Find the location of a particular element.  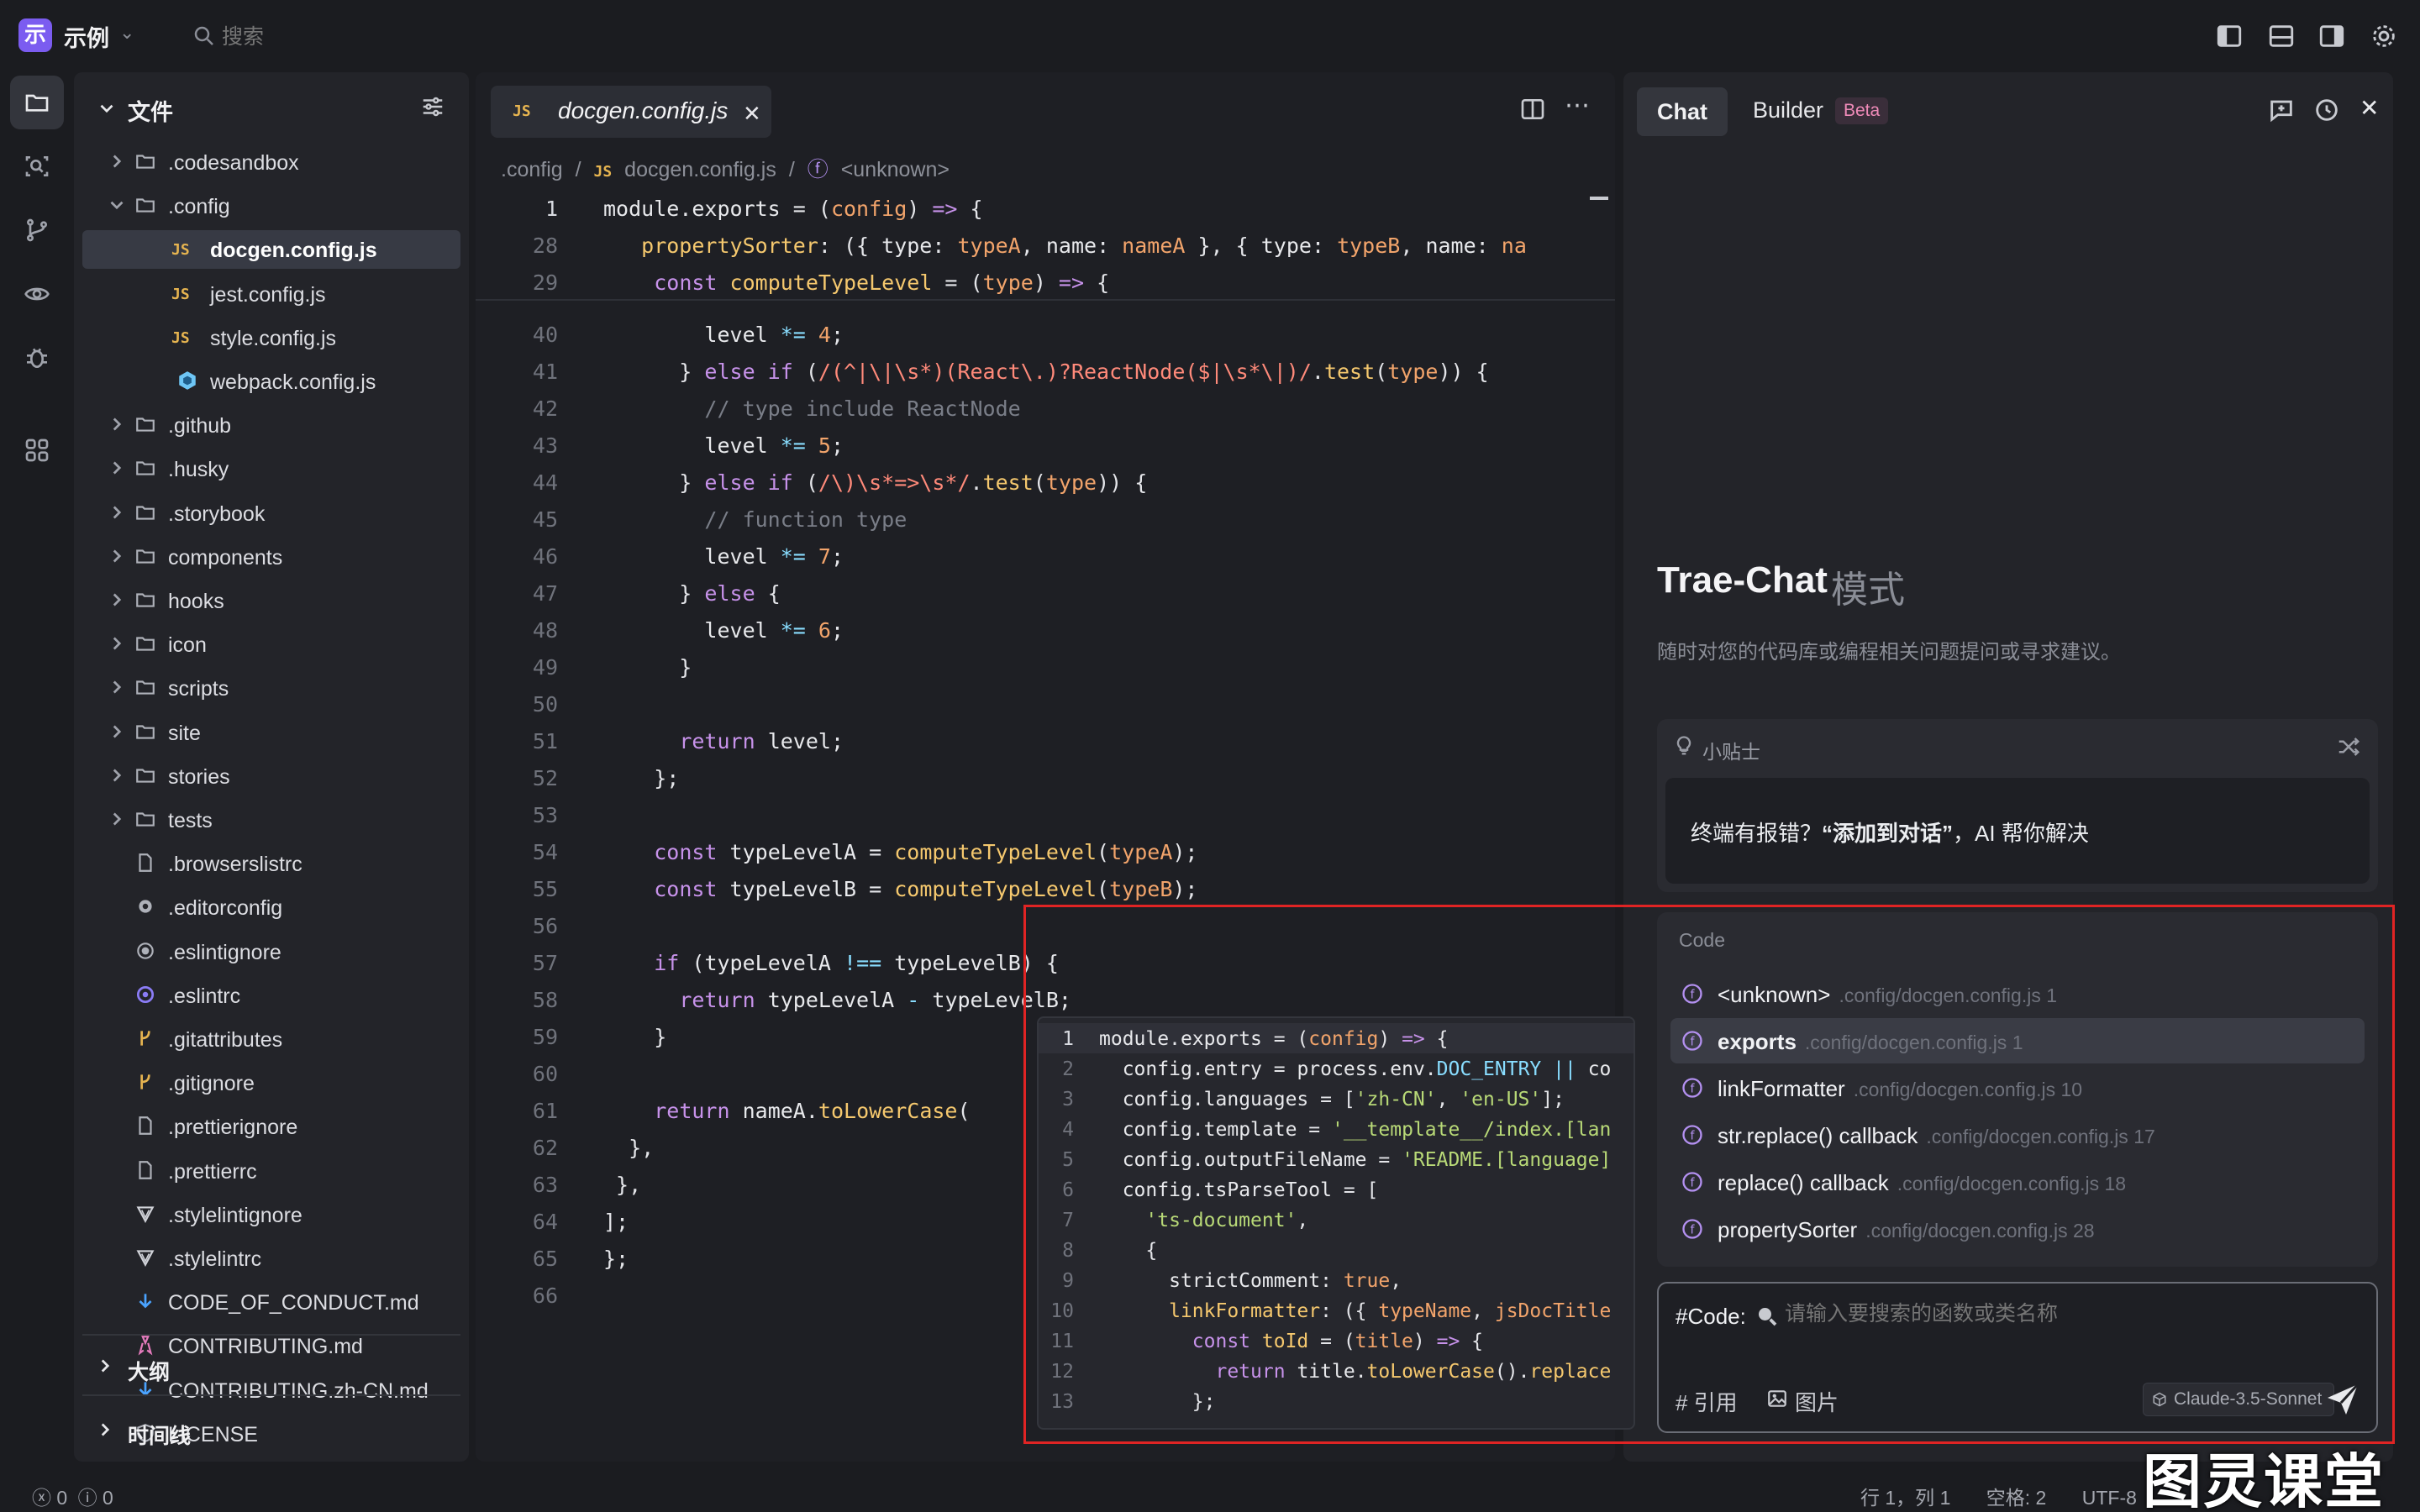

chevron-down-icon is located at coordinates (107, 108).